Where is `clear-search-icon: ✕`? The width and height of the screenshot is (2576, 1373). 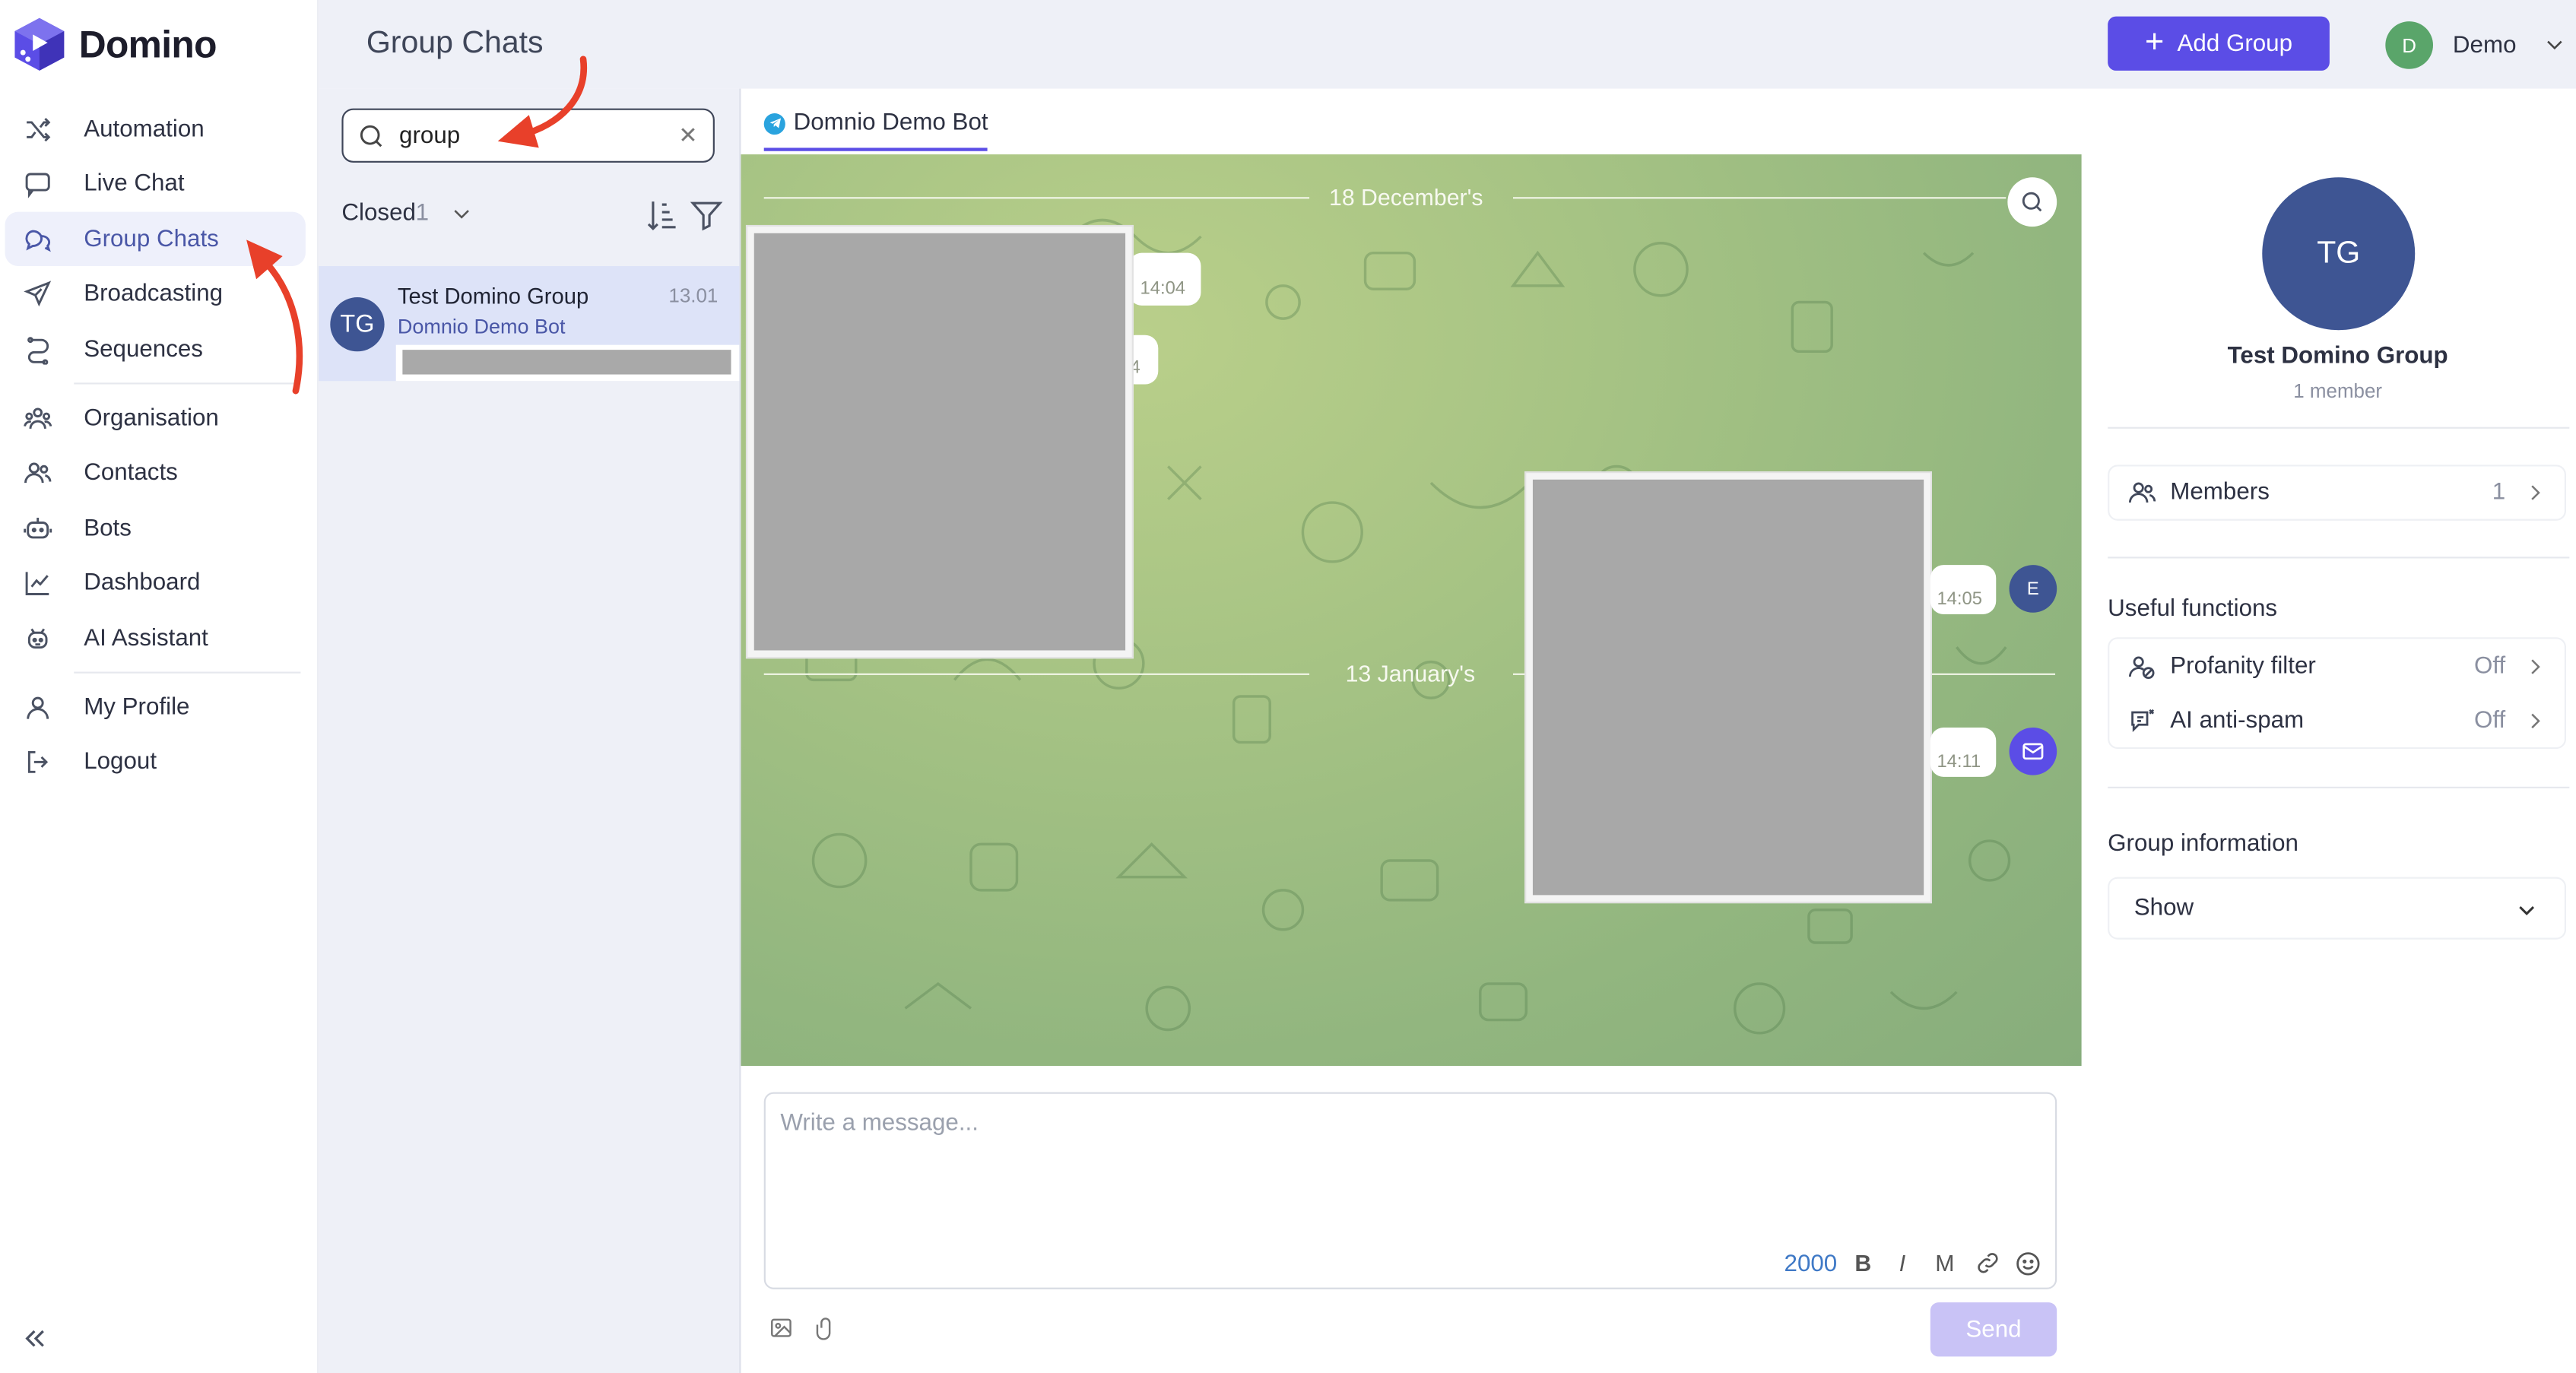
clear-search-icon: ✕ is located at coordinates (687, 136).